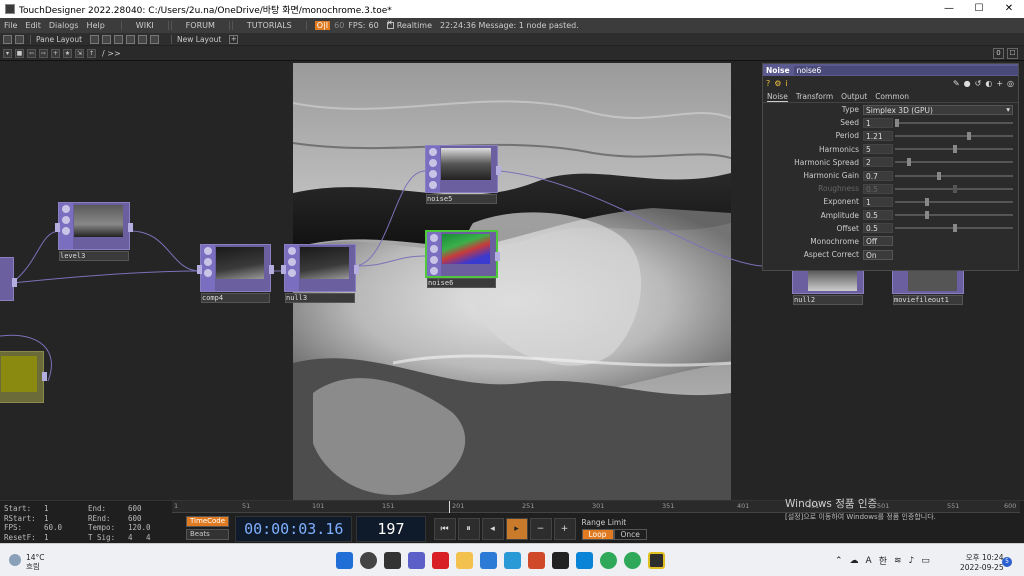 The height and width of the screenshot is (576, 1024). I want to click on tutorials-button: TUTORIALS, so click(269, 25).